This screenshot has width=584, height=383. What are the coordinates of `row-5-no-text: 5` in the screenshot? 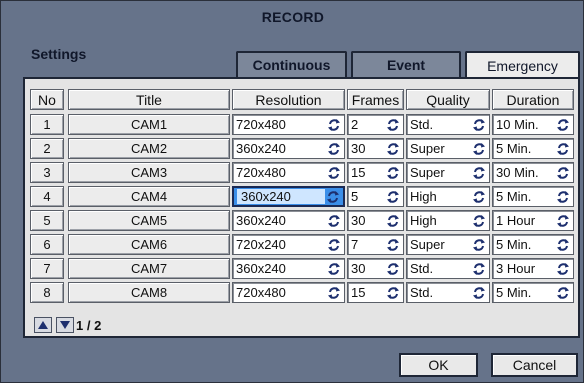 It's located at (47, 220).